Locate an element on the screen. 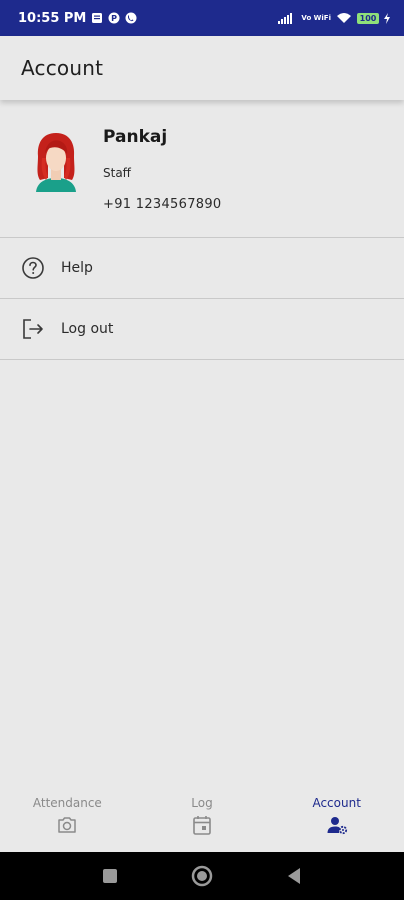 The height and width of the screenshot is (900, 404). phone-icon is located at coordinates (131, 18).